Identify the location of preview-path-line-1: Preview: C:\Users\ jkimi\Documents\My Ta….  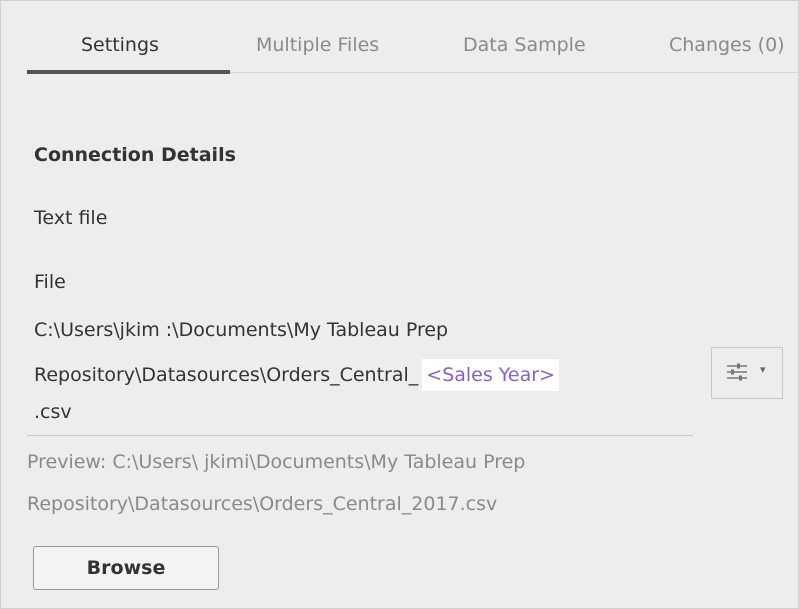
(276, 462).